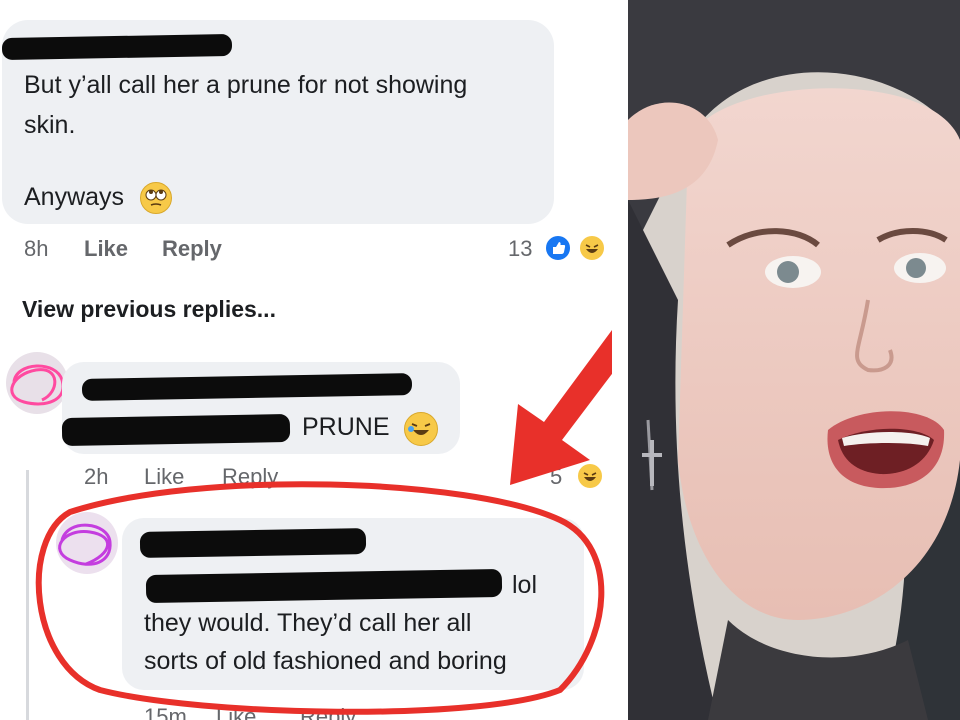 The image size is (960, 720). I want to click on panel-divider, so click(620, 360).